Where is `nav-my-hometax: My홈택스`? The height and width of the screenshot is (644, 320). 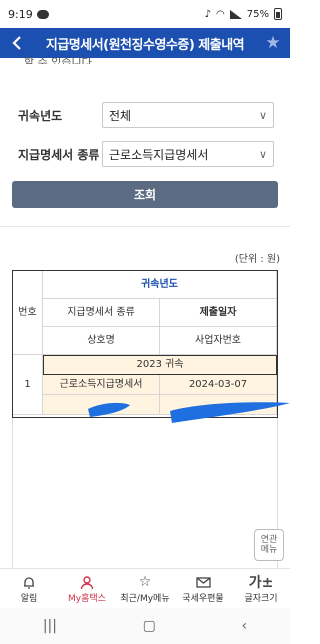 nav-my-hometax: My홈택스 is located at coordinates (87, 588).